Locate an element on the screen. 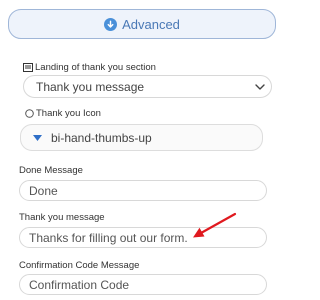  confirmation-code-input is located at coordinates (143, 284).